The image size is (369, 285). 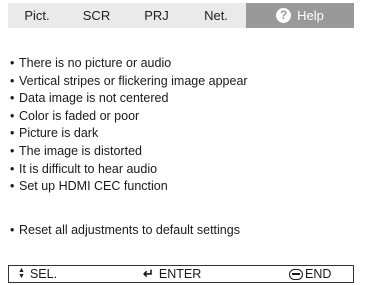 What do you see at coordinates (216, 15) in the screenshot?
I see `tab-net: Net.` at bounding box center [216, 15].